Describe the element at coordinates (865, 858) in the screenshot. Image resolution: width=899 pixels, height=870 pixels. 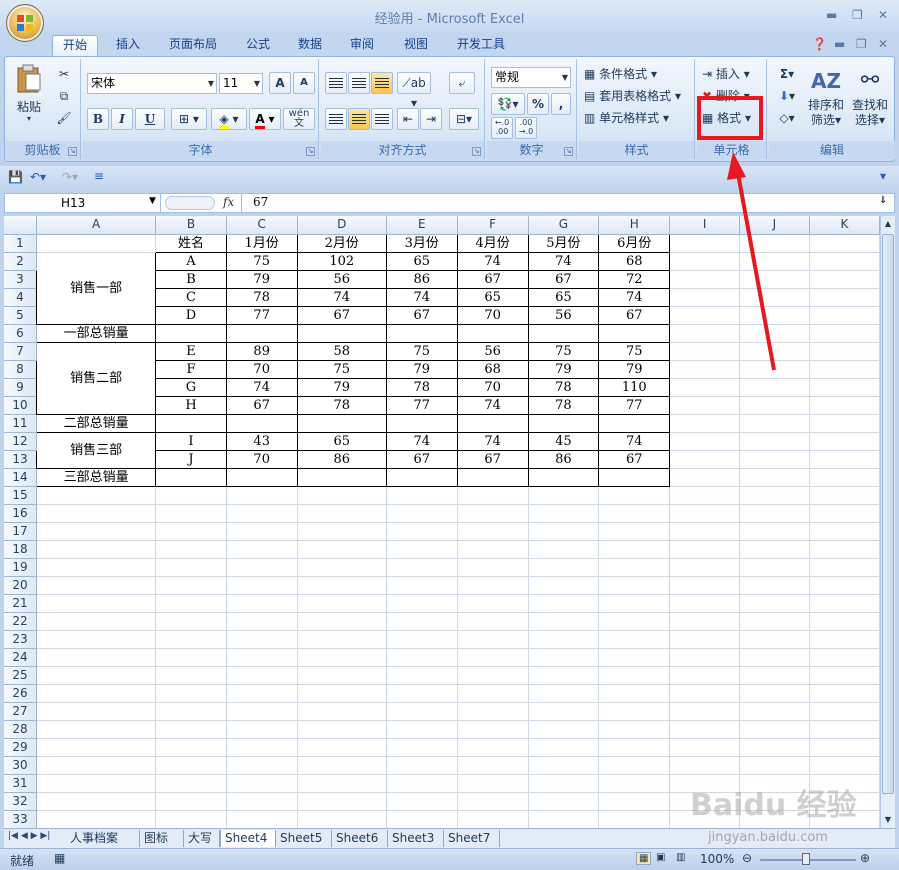
I see `zoom-in-icon: ⊕` at that location.